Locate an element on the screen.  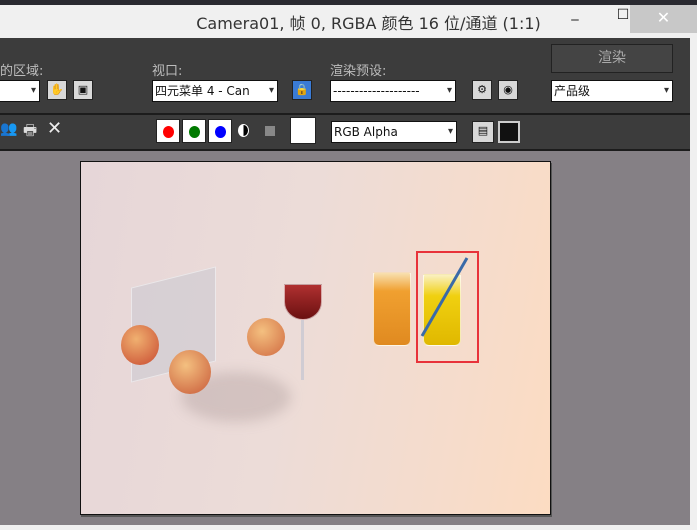
red-dot-icon is located at coordinates (168, 132).